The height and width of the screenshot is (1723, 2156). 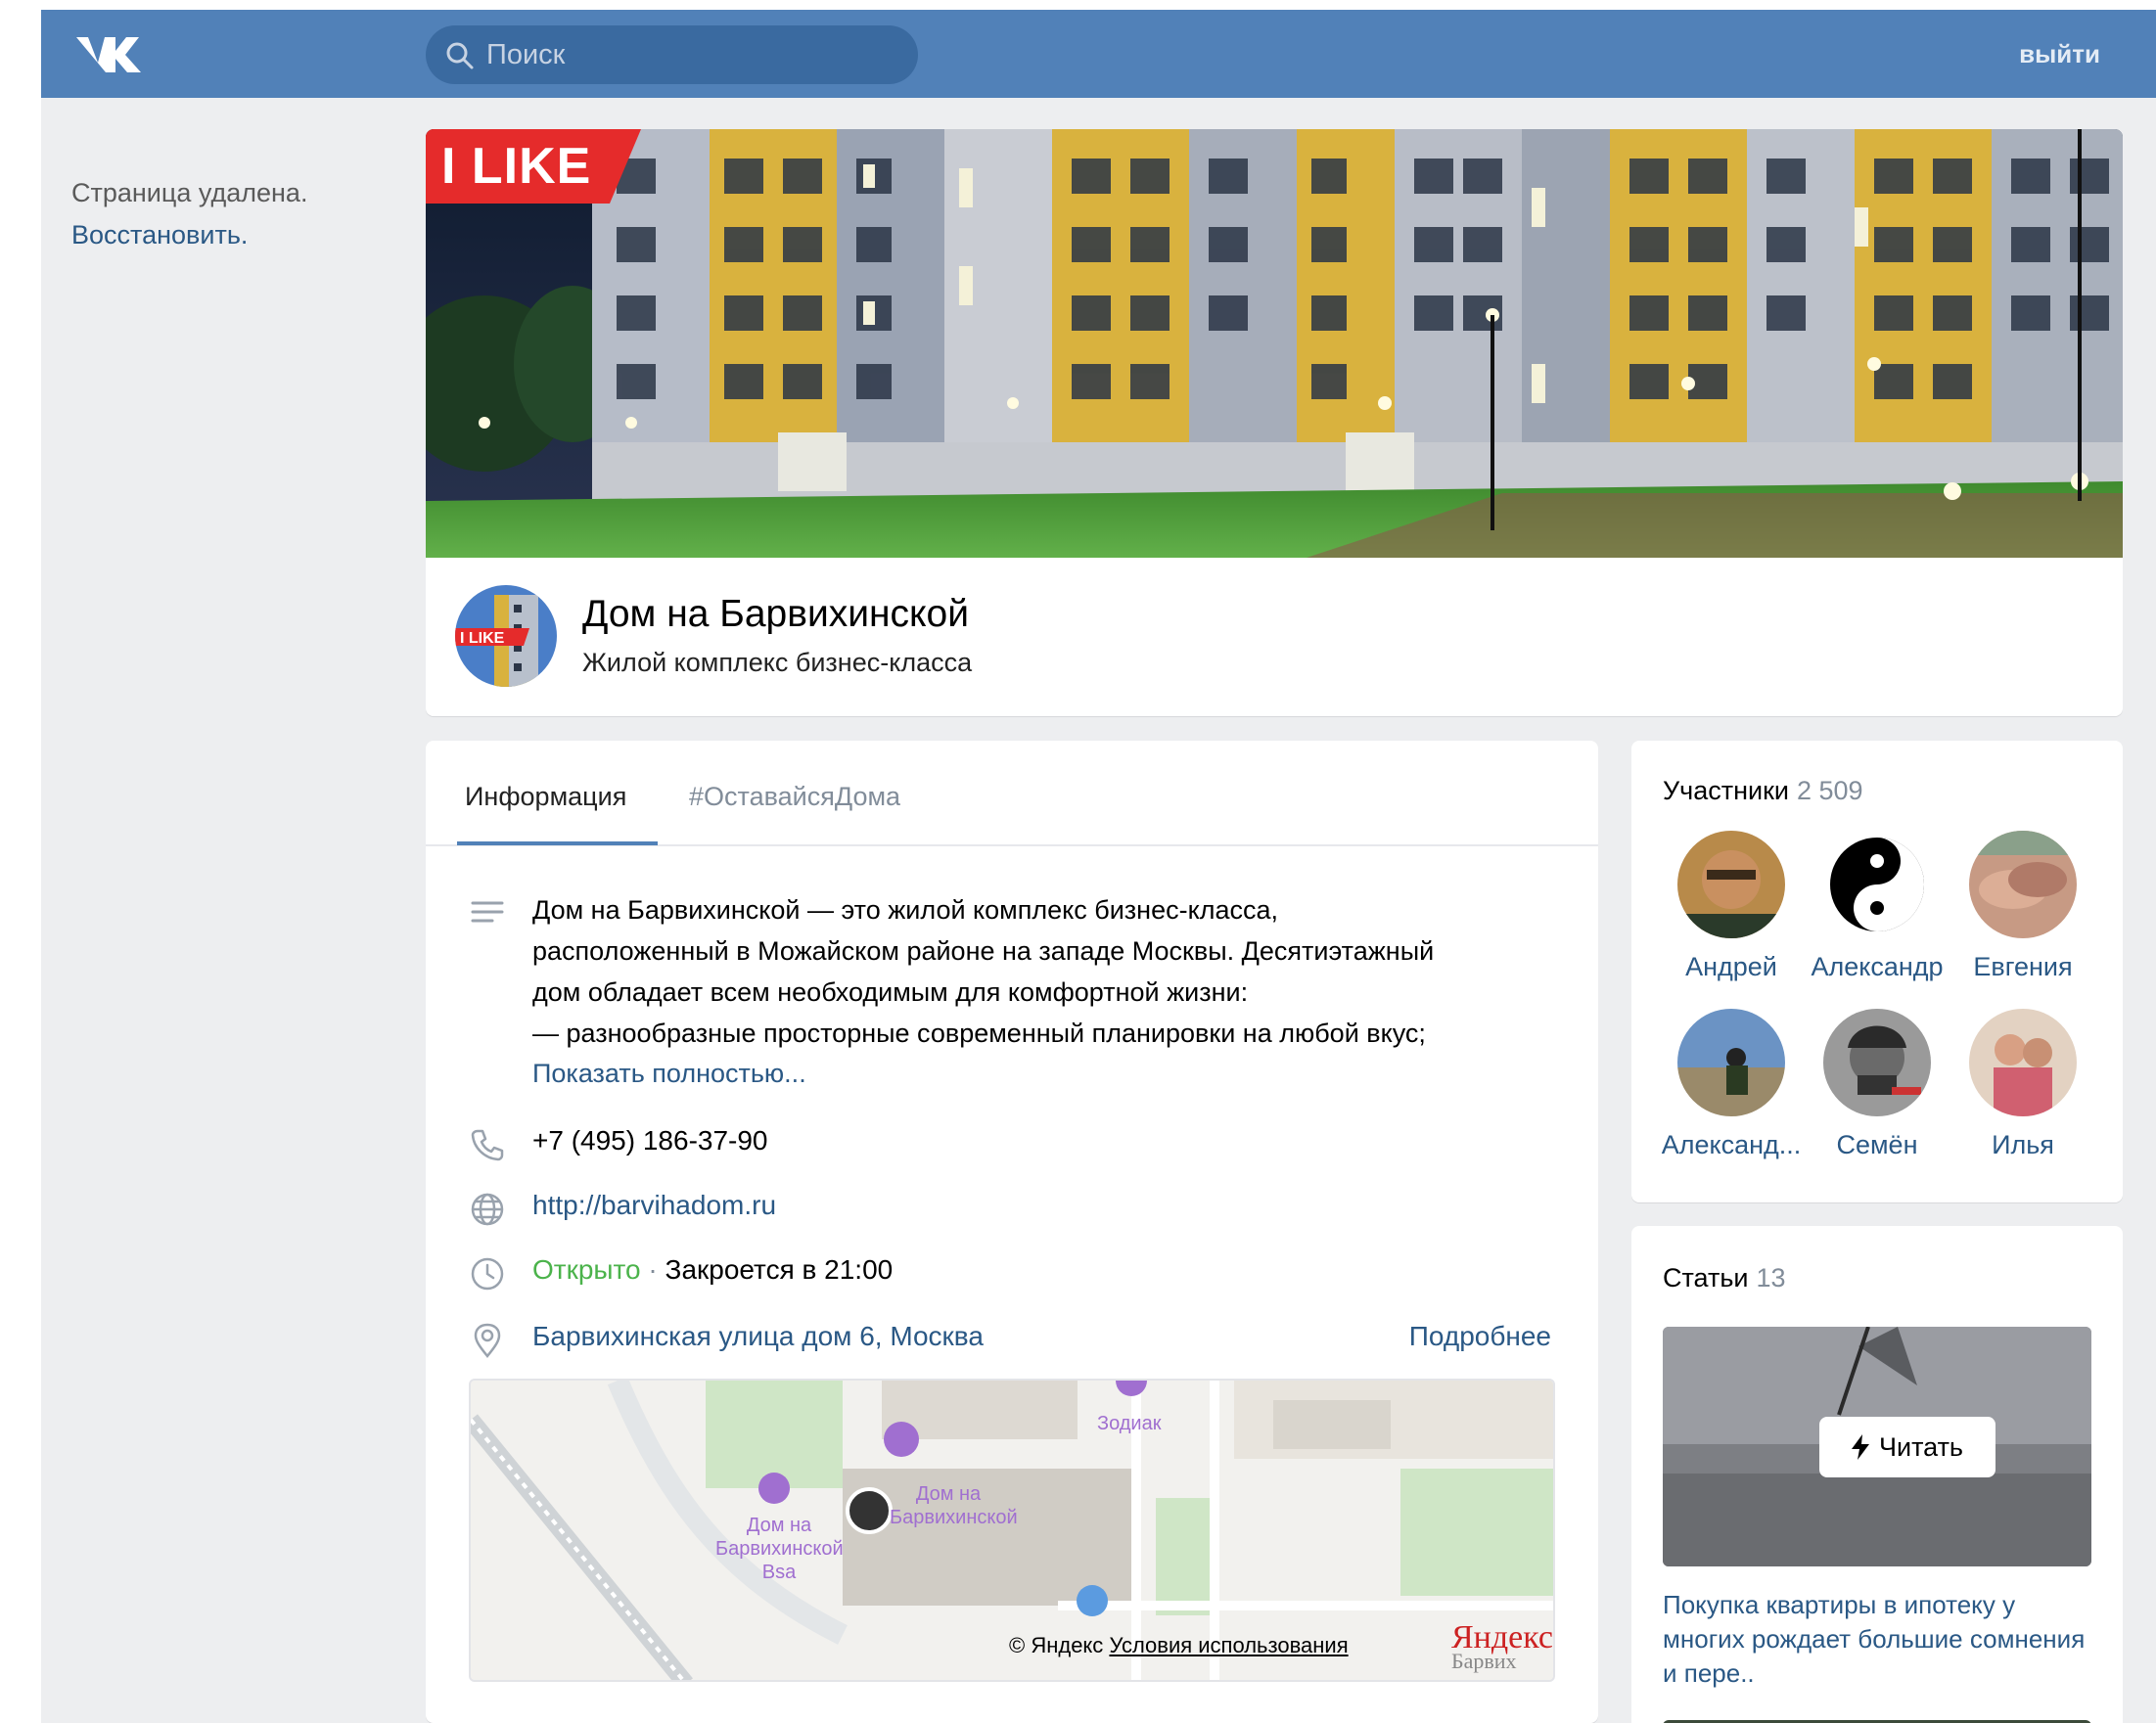 What do you see at coordinates (107, 54) in the screenshot?
I see `vk-logo-icon` at bounding box center [107, 54].